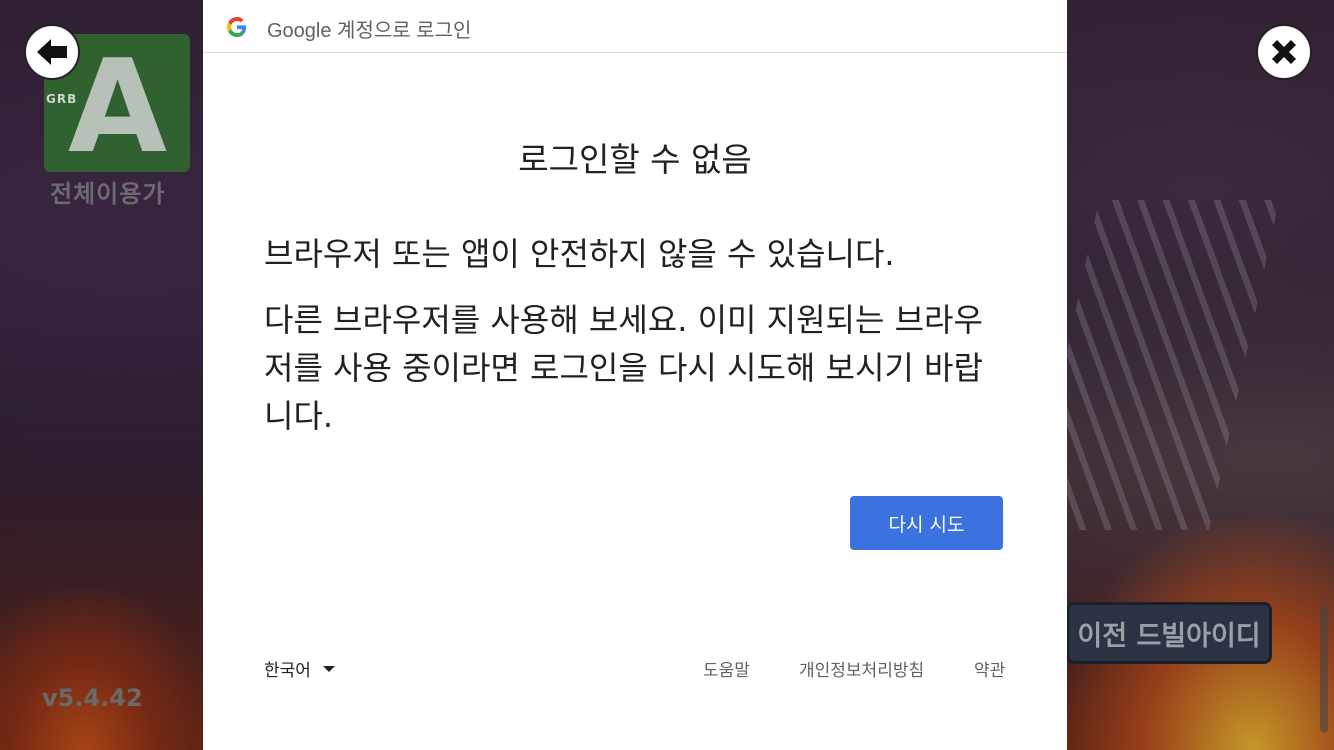 Image resolution: width=1334 pixels, height=750 pixels. What do you see at coordinates (118, 107) in the screenshot?
I see `rating-mark: A` at bounding box center [118, 107].